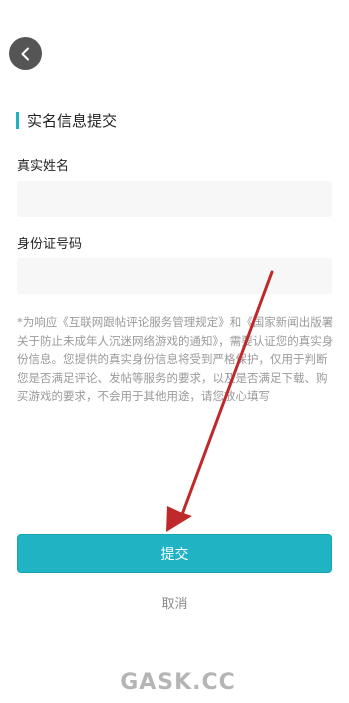  What do you see at coordinates (174, 553) in the screenshot?
I see `submit-button: 提交` at bounding box center [174, 553].